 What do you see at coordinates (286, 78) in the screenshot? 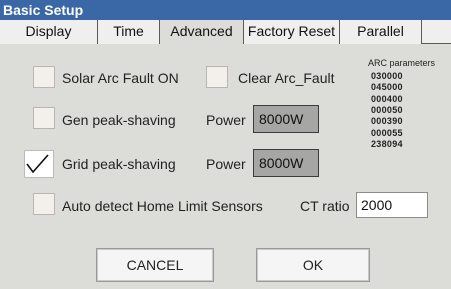
I see `clear-arc-fault-label: Clear Arc_Fault` at bounding box center [286, 78].